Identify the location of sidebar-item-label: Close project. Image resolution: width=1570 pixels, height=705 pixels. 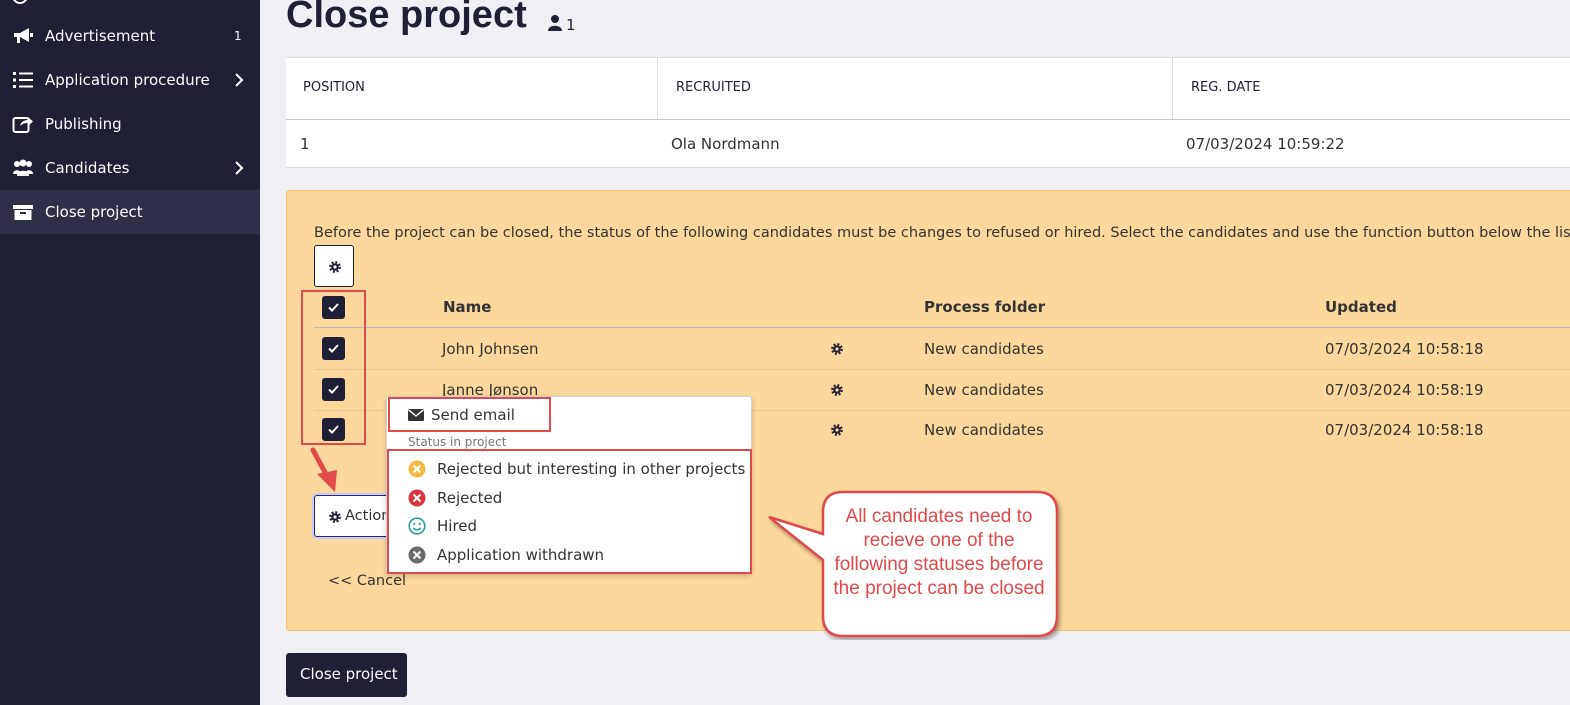
(94, 212).